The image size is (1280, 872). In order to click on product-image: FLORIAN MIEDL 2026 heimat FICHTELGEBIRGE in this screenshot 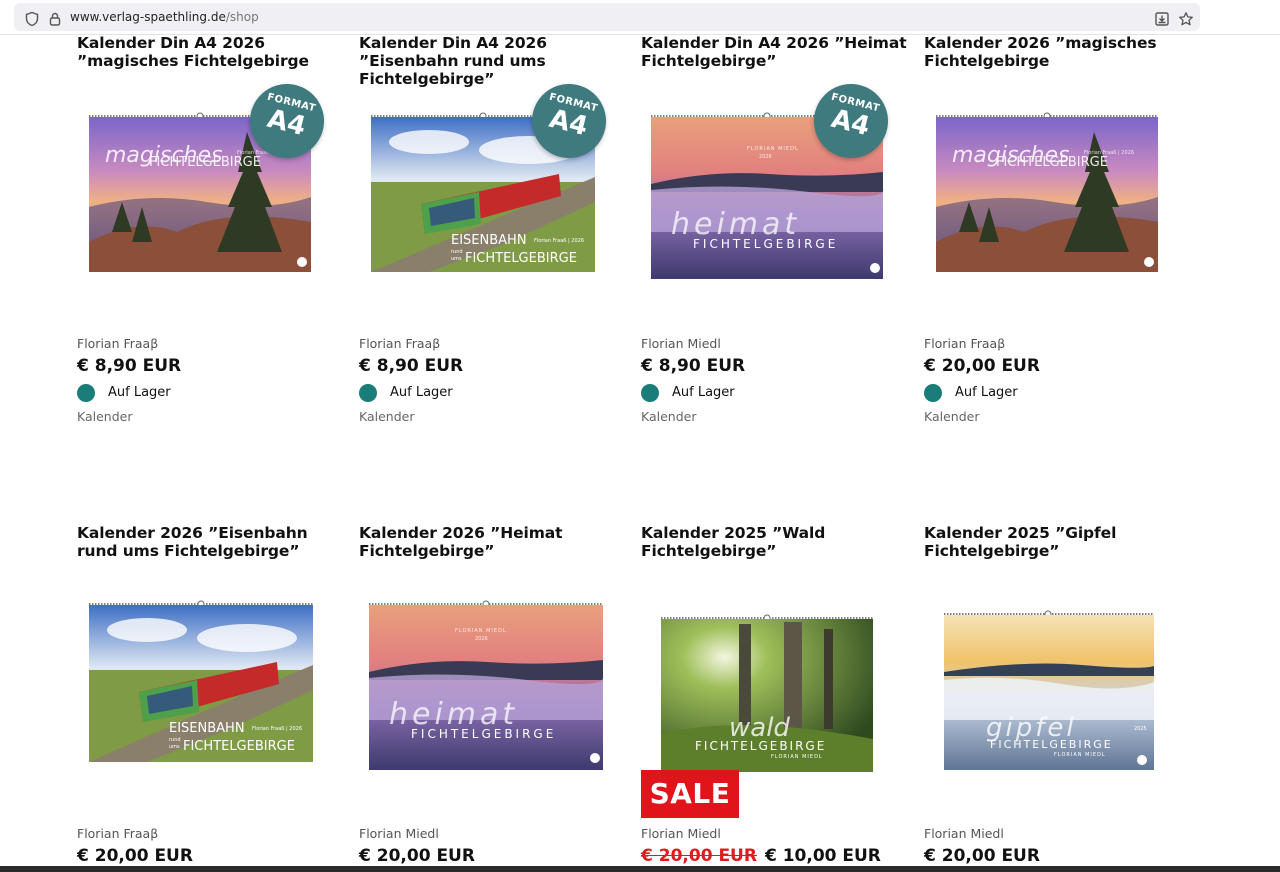, I will do `click(486, 686)`.